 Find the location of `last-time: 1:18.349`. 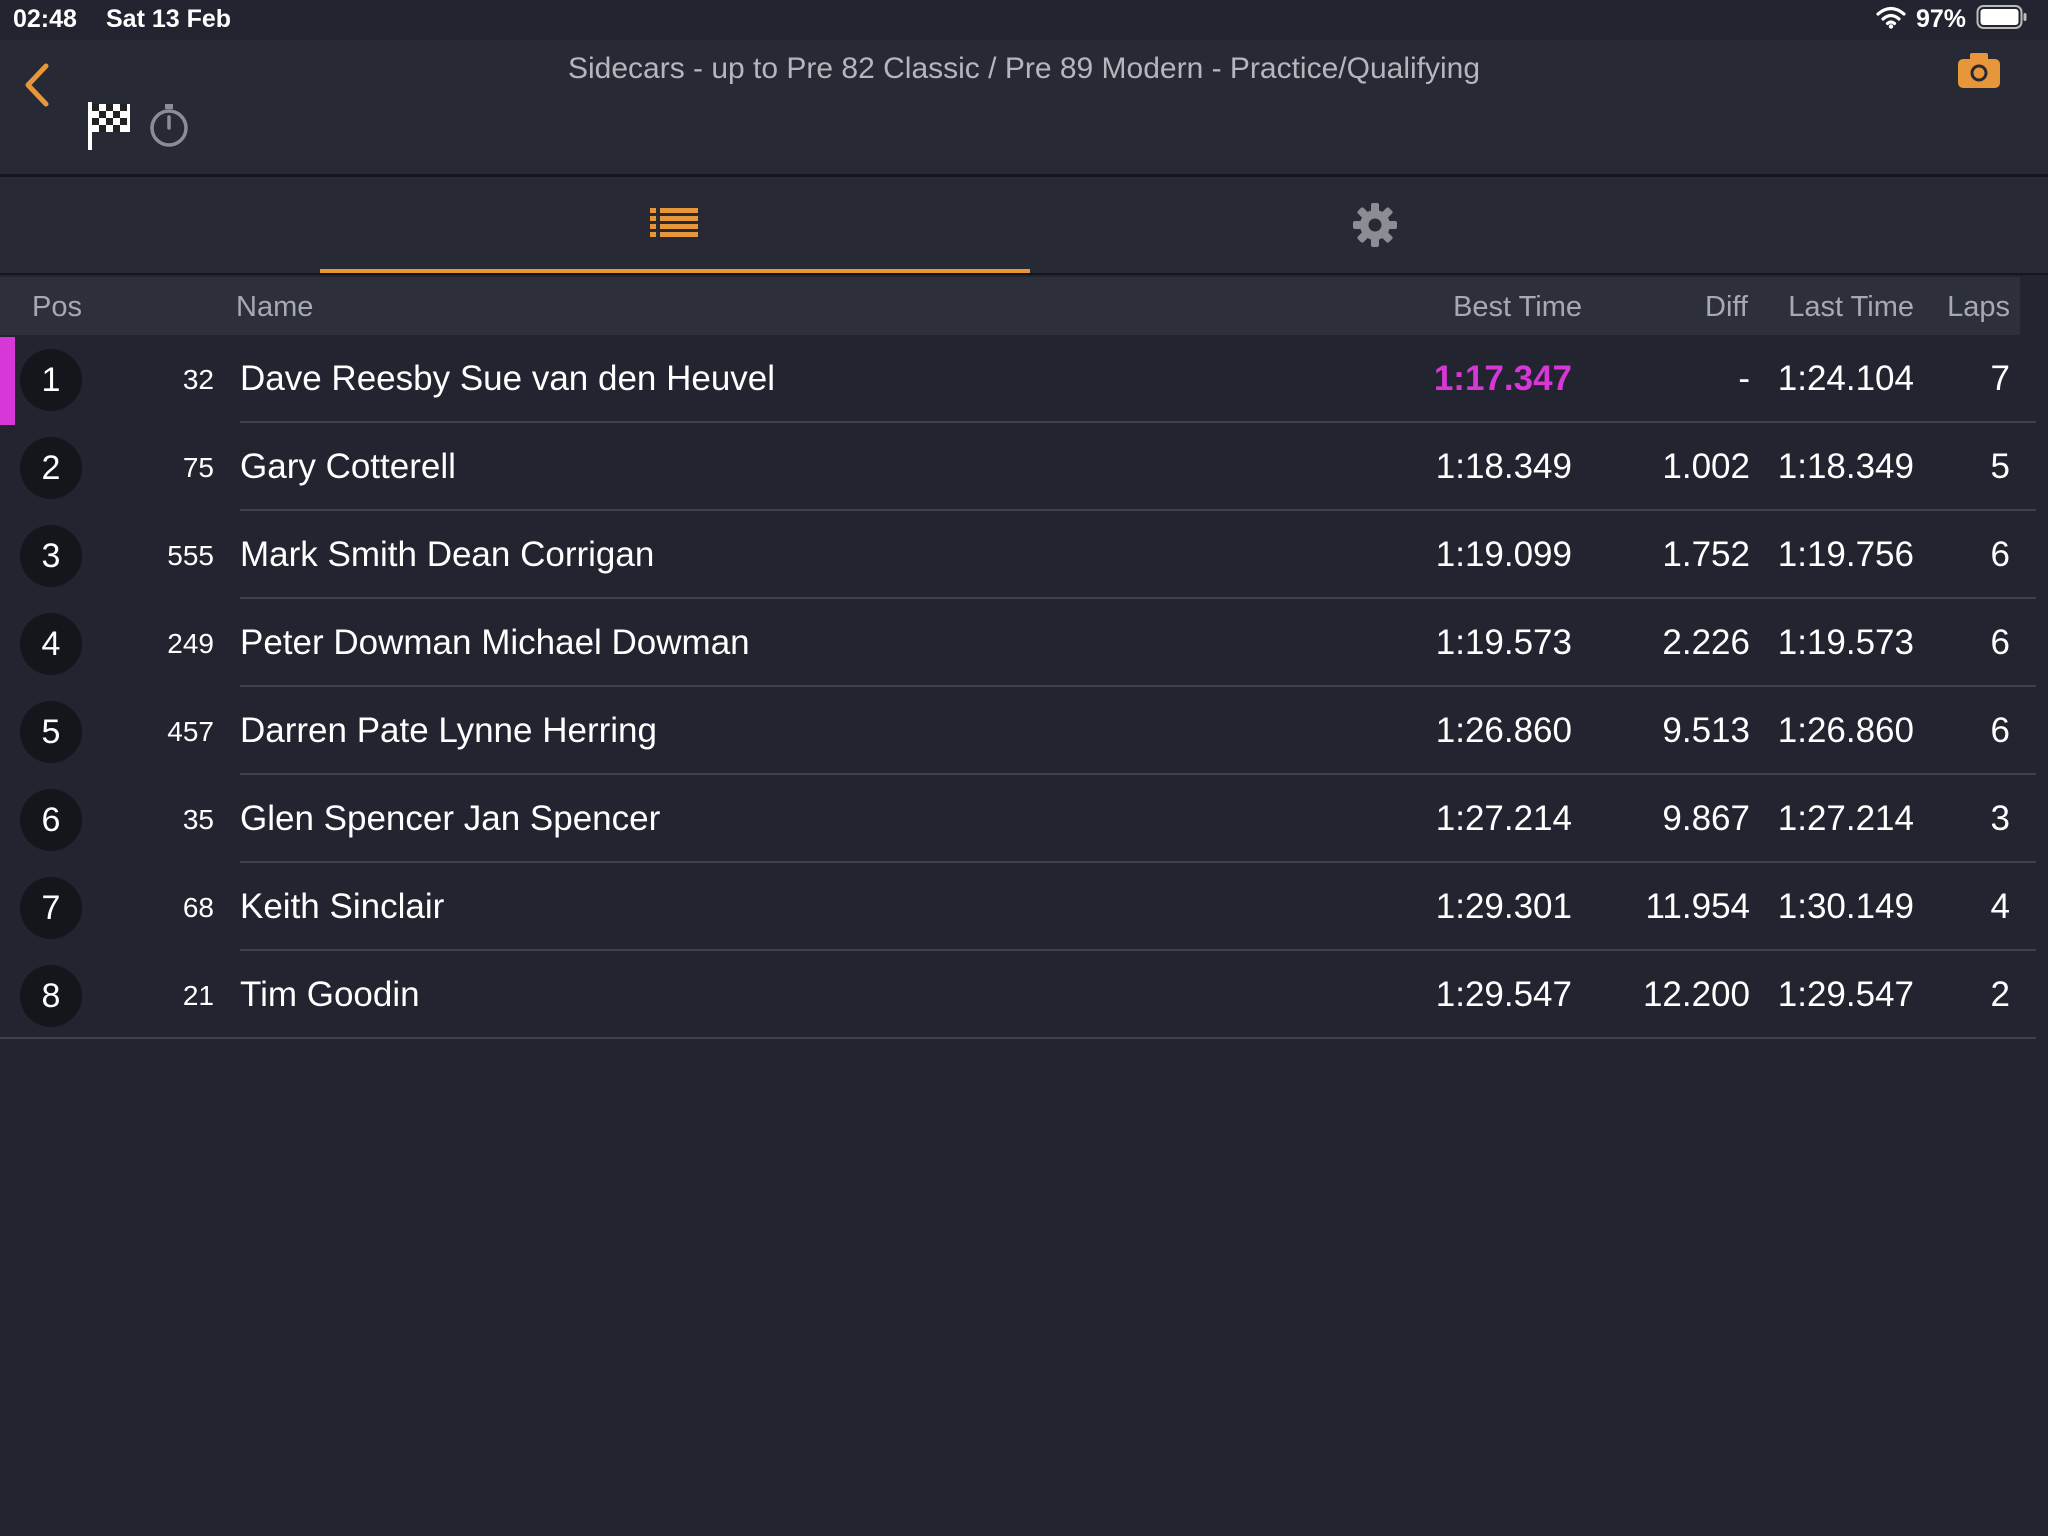

last-time: 1:18.349 is located at coordinates (1845, 466).